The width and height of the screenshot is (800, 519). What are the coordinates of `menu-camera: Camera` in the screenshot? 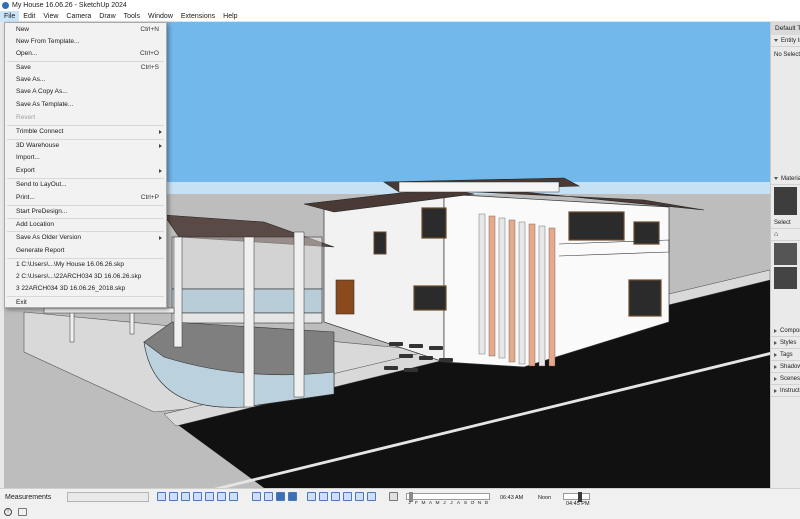 It's located at (78, 16).